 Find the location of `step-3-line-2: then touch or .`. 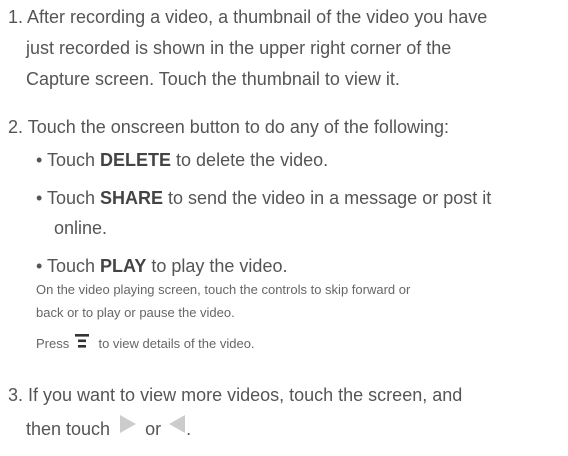

step-3-line-2: then touch or . is located at coordinates (108, 430).